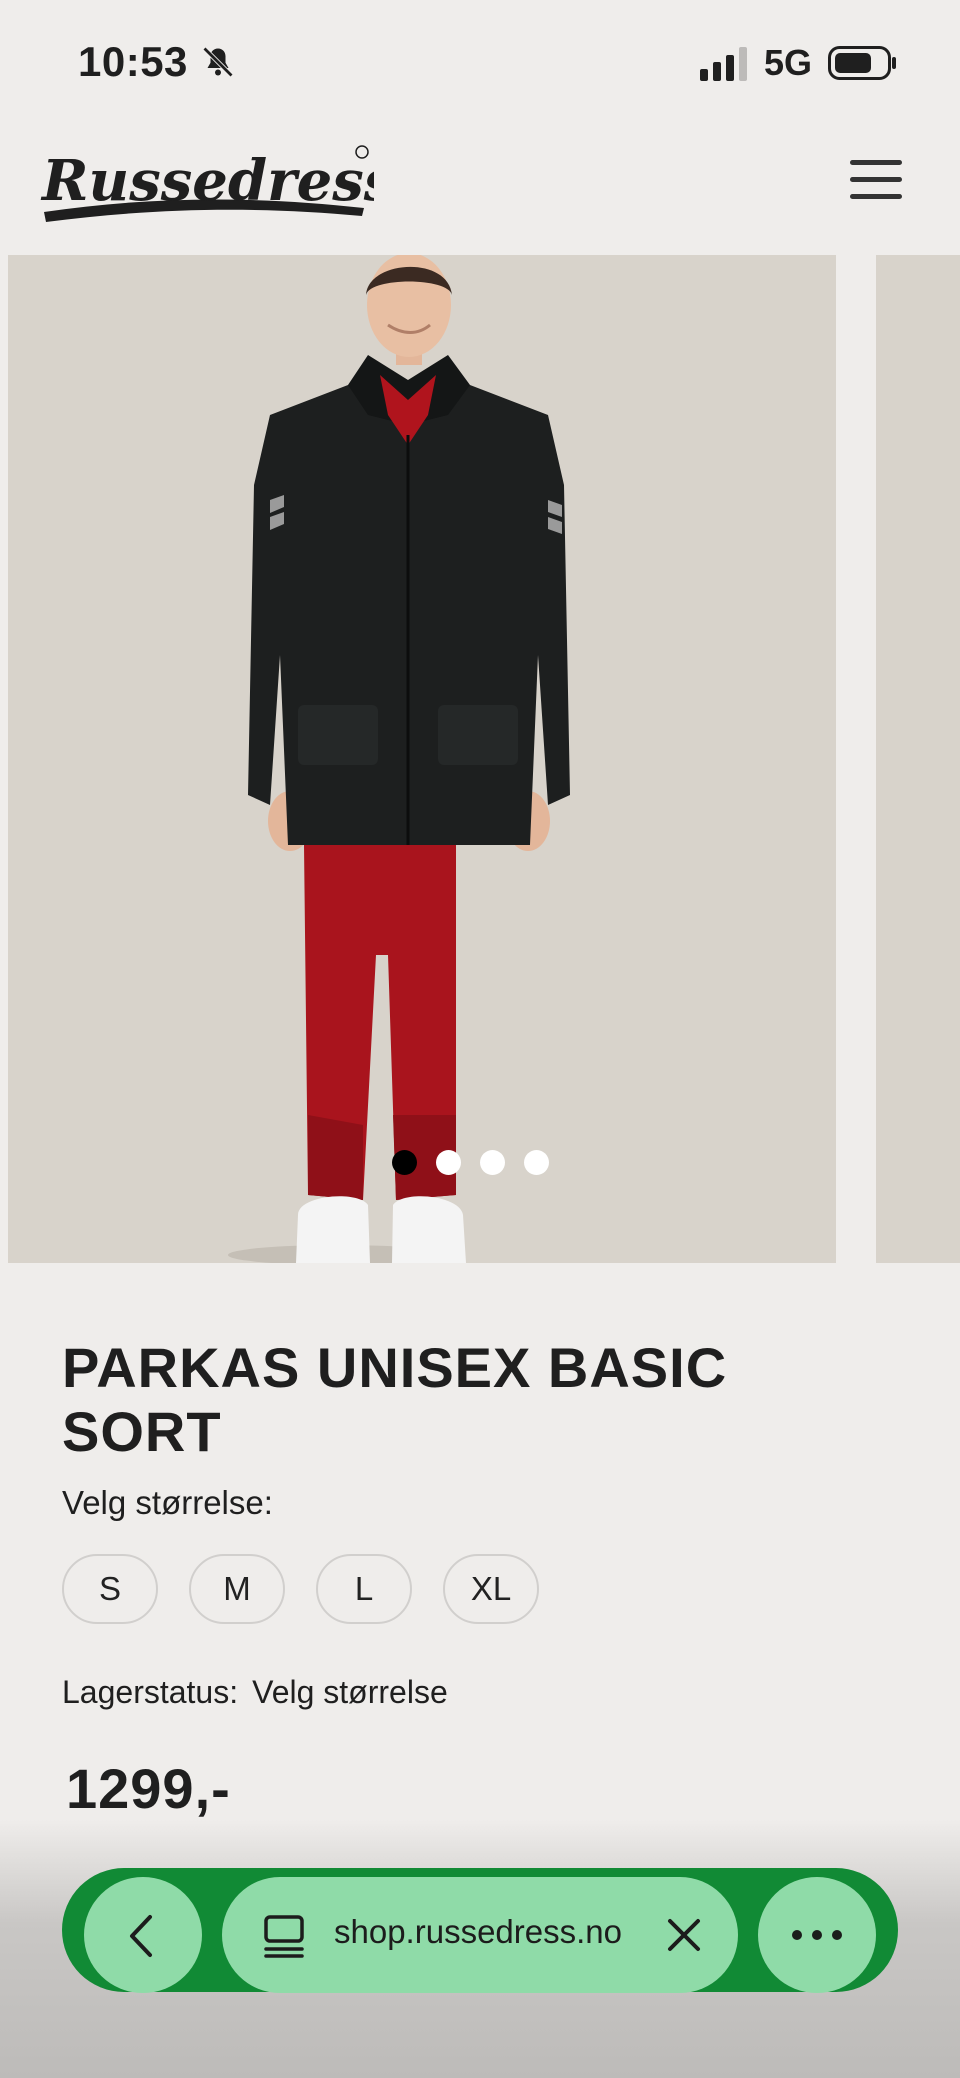  I want to click on hamburger-menu-icon, so click(876, 180).